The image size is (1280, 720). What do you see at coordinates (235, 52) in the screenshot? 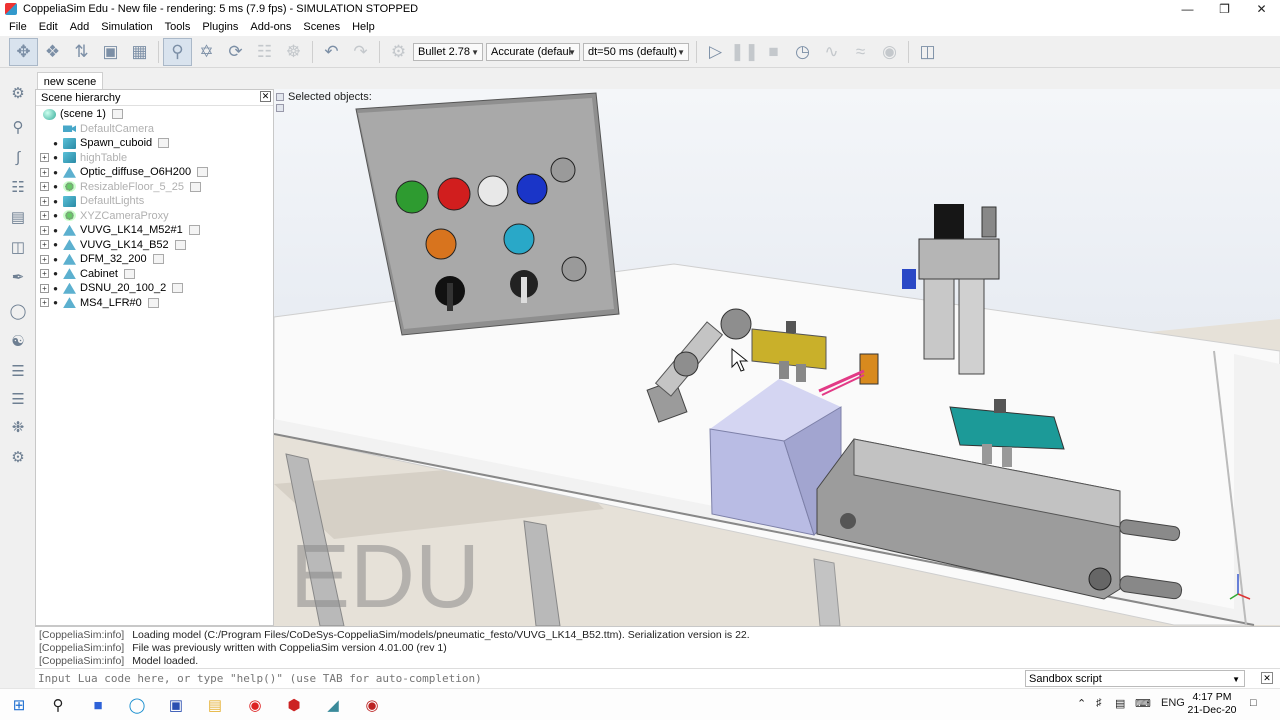
I see `object-rotate-icon: ⟳` at bounding box center [235, 52].